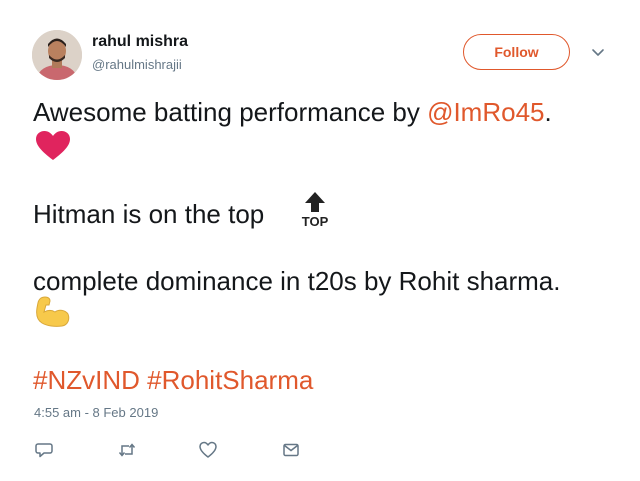 Image resolution: width=640 pixels, height=481 pixels. Describe the element at coordinates (57, 55) in the screenshot. I see `avatar` at that location.